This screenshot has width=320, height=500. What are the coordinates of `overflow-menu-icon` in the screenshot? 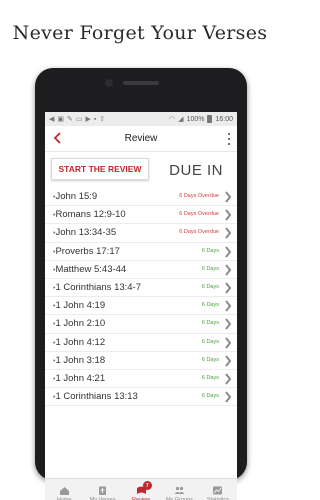 It's located at (229, 139).